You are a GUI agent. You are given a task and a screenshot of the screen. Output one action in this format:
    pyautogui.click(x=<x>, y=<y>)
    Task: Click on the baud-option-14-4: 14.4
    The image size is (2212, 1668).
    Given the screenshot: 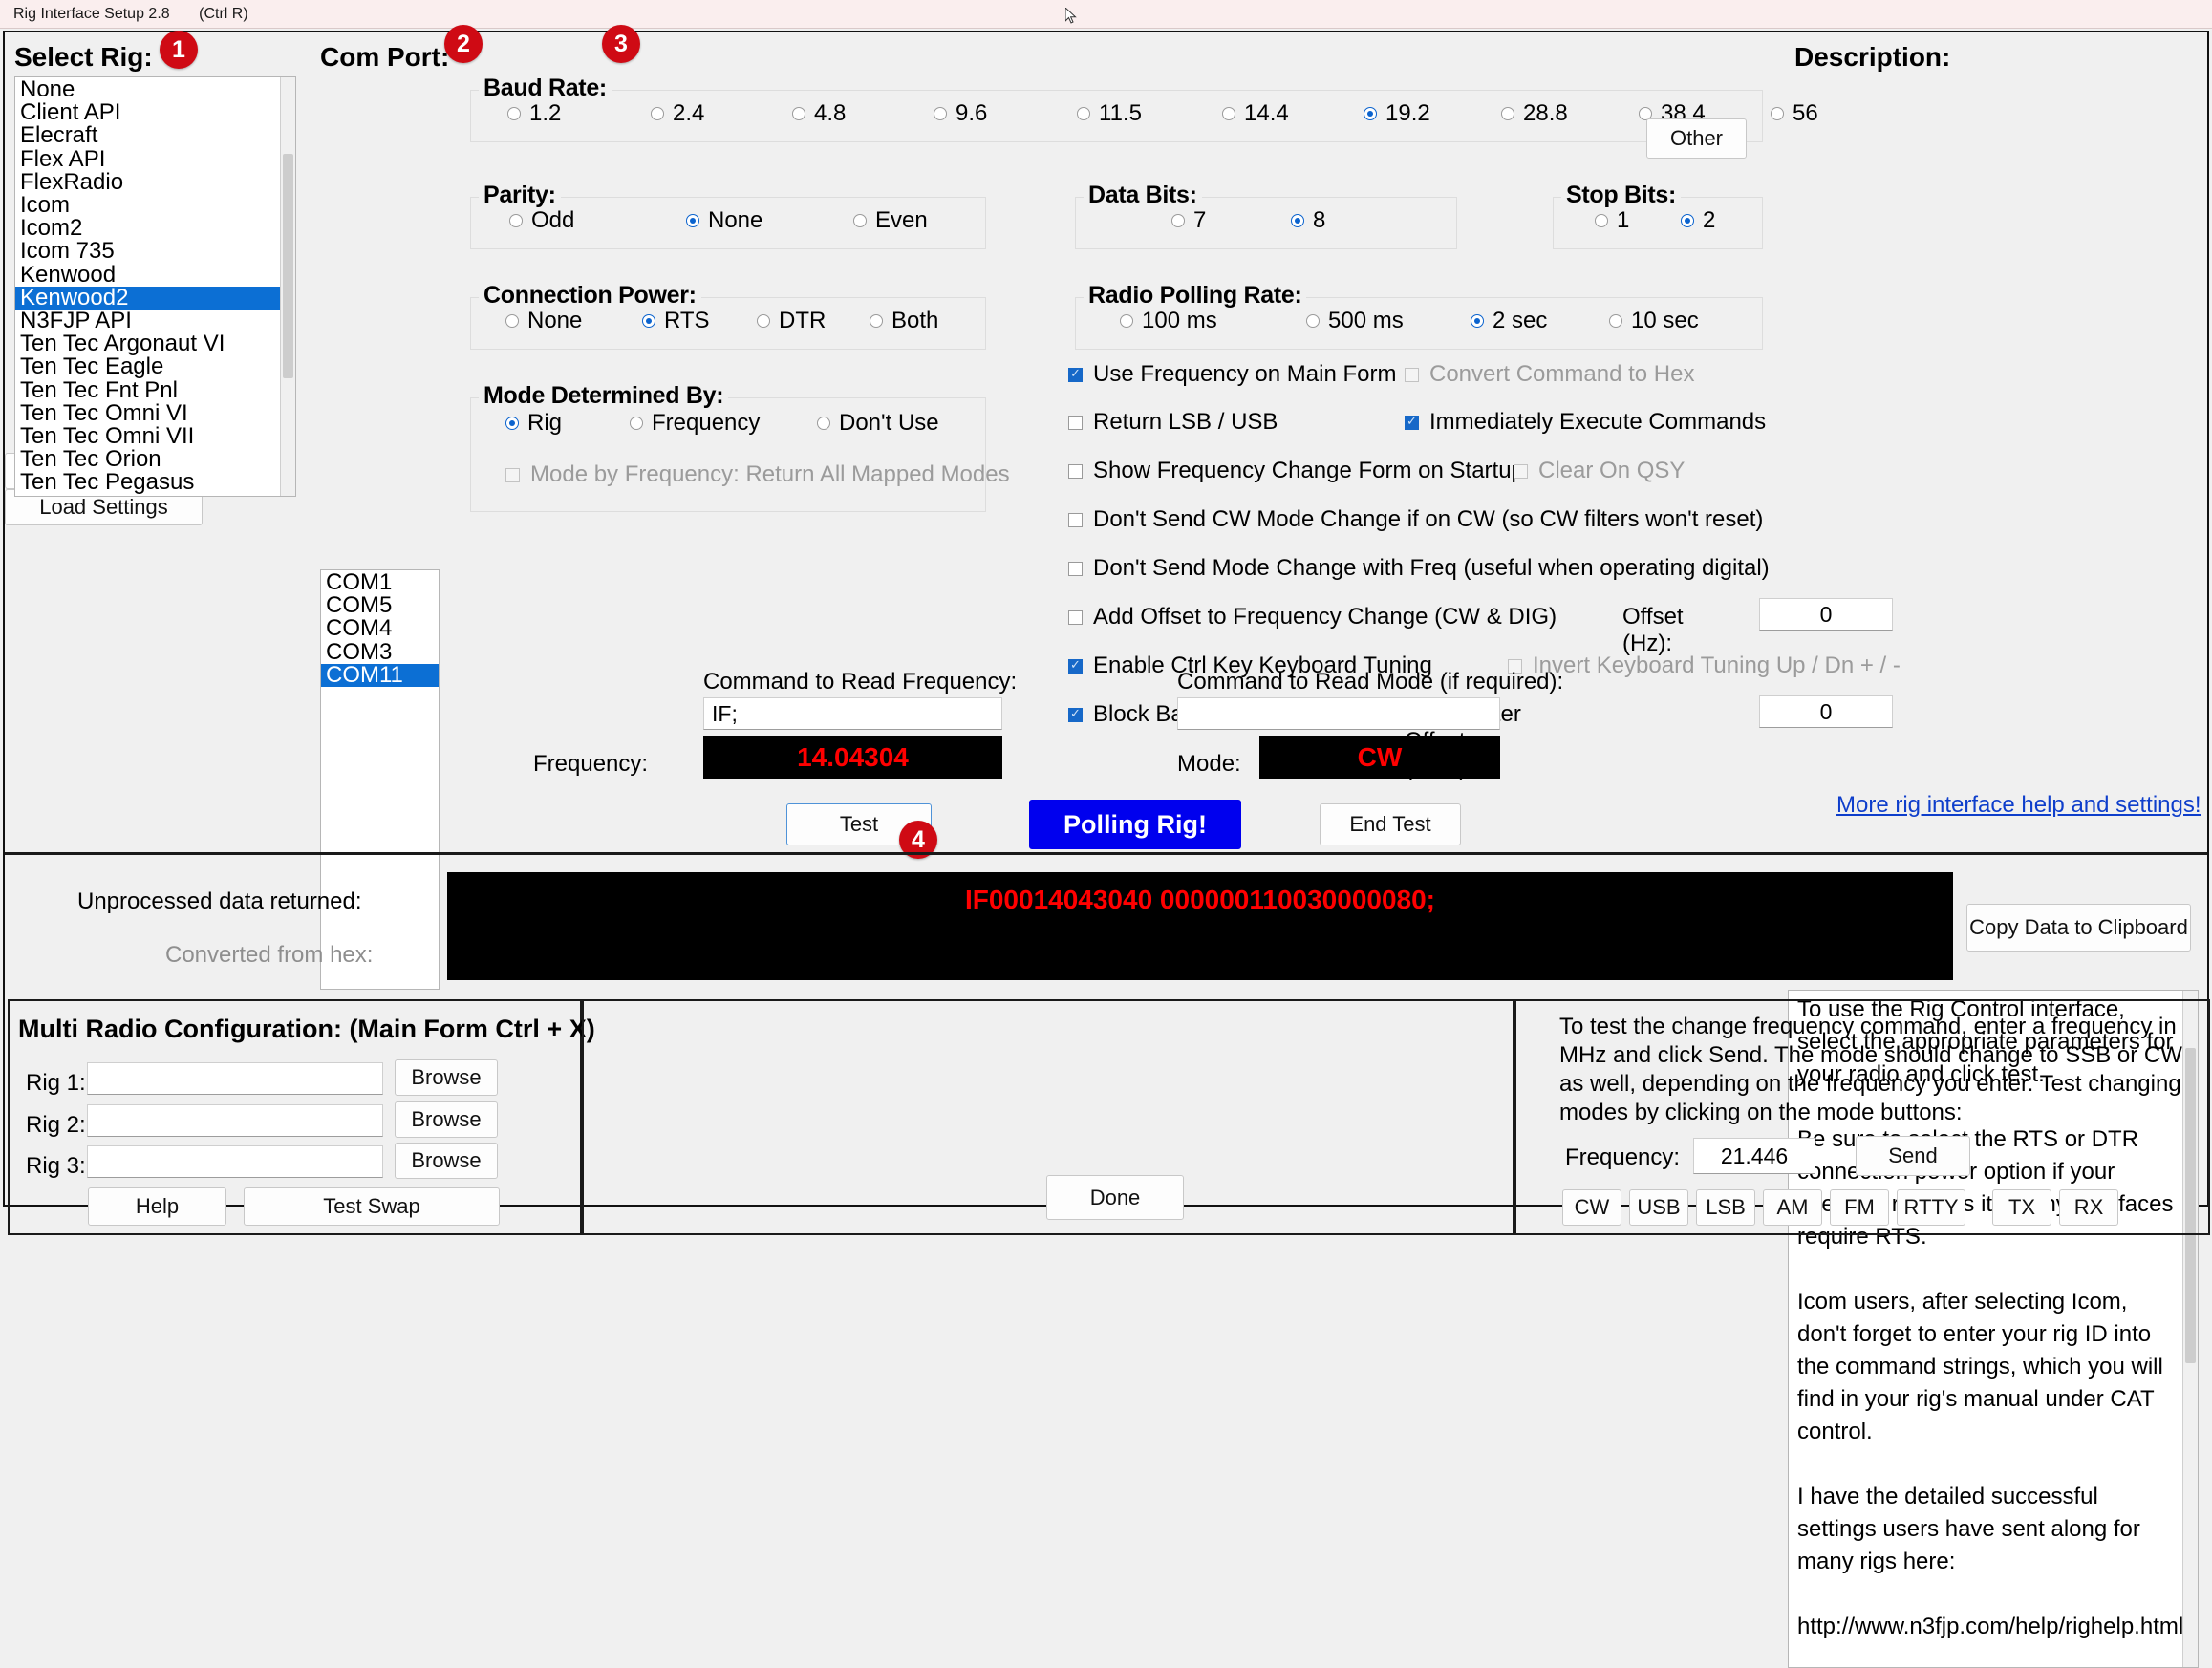 What is the action you would take?
    pyautogui.click(x=1293, y=113)
    